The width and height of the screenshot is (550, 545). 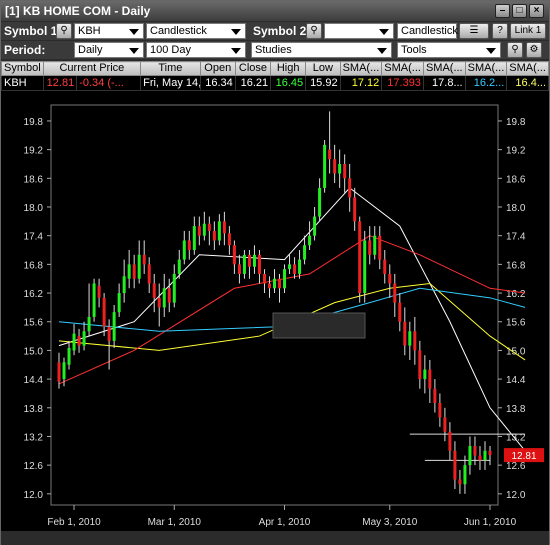 What do you see at coordinates (92, 68) in the screenshot?
I see `col-header: Current Price` at bounding box center [92, 68].